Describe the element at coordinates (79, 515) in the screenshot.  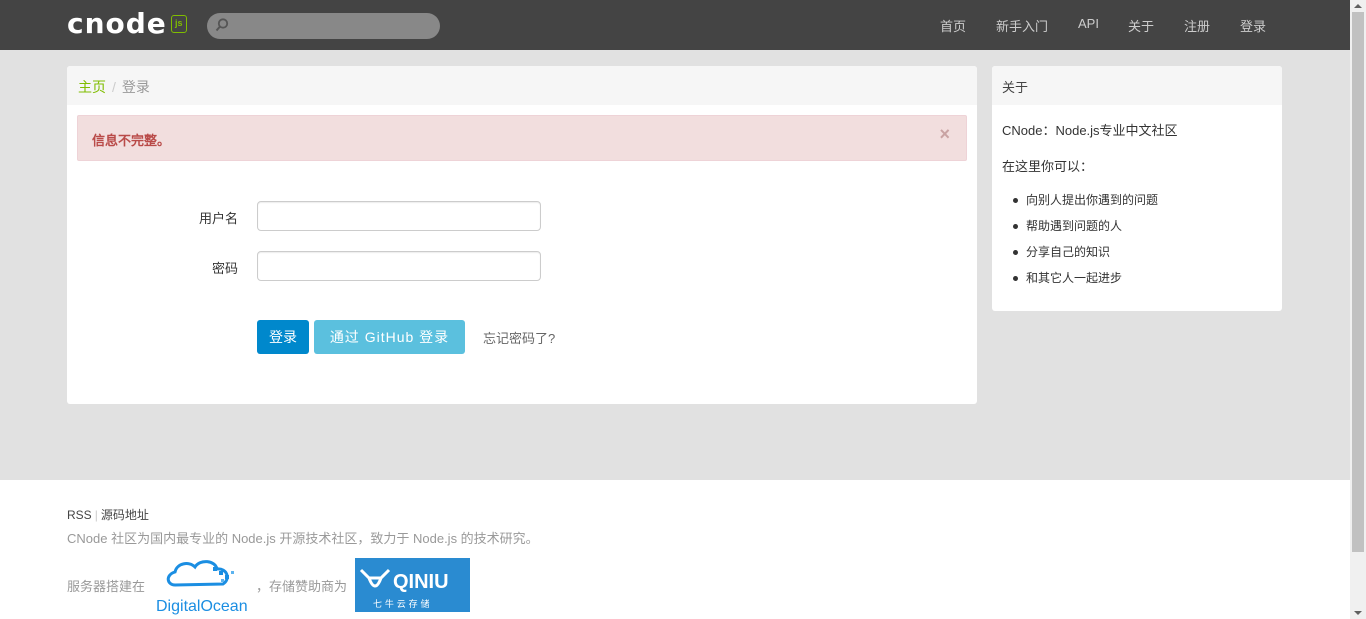
I see `rss-link: RSS` at that location.